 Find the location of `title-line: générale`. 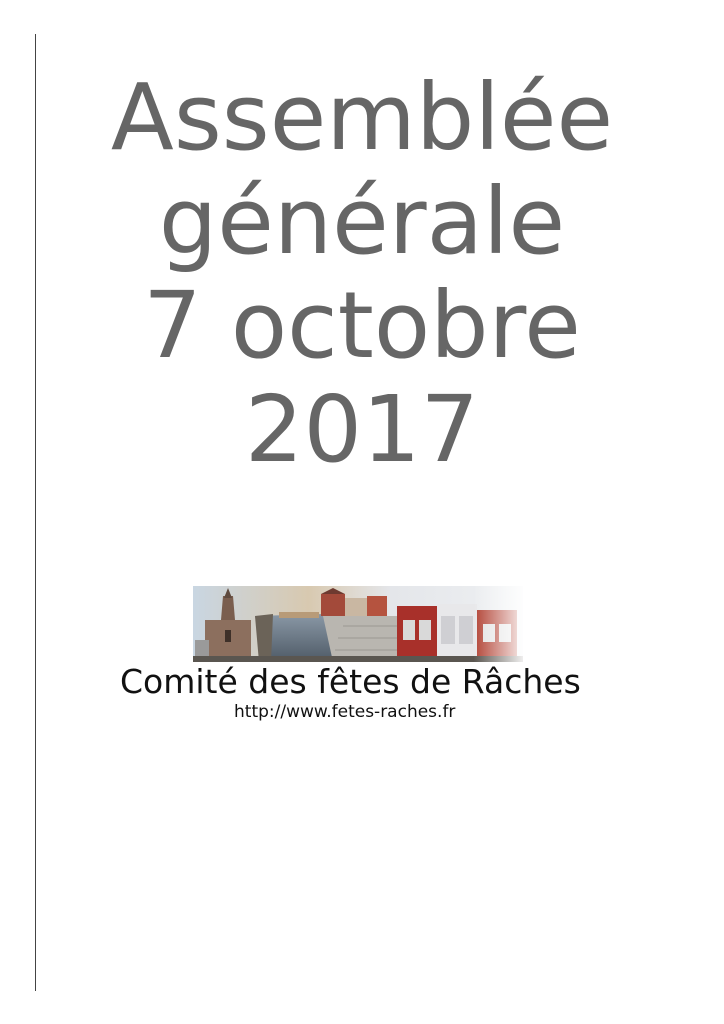

title-line: générale is located at coordinates (362, 221).